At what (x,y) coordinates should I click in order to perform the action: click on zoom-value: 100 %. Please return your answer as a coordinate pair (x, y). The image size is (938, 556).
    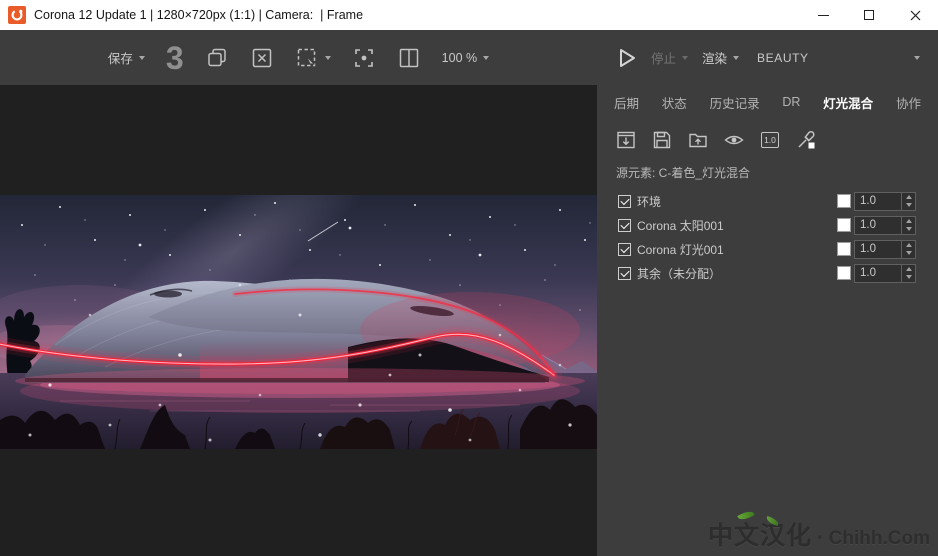
    Looking at the image, I should click on (459, 57).